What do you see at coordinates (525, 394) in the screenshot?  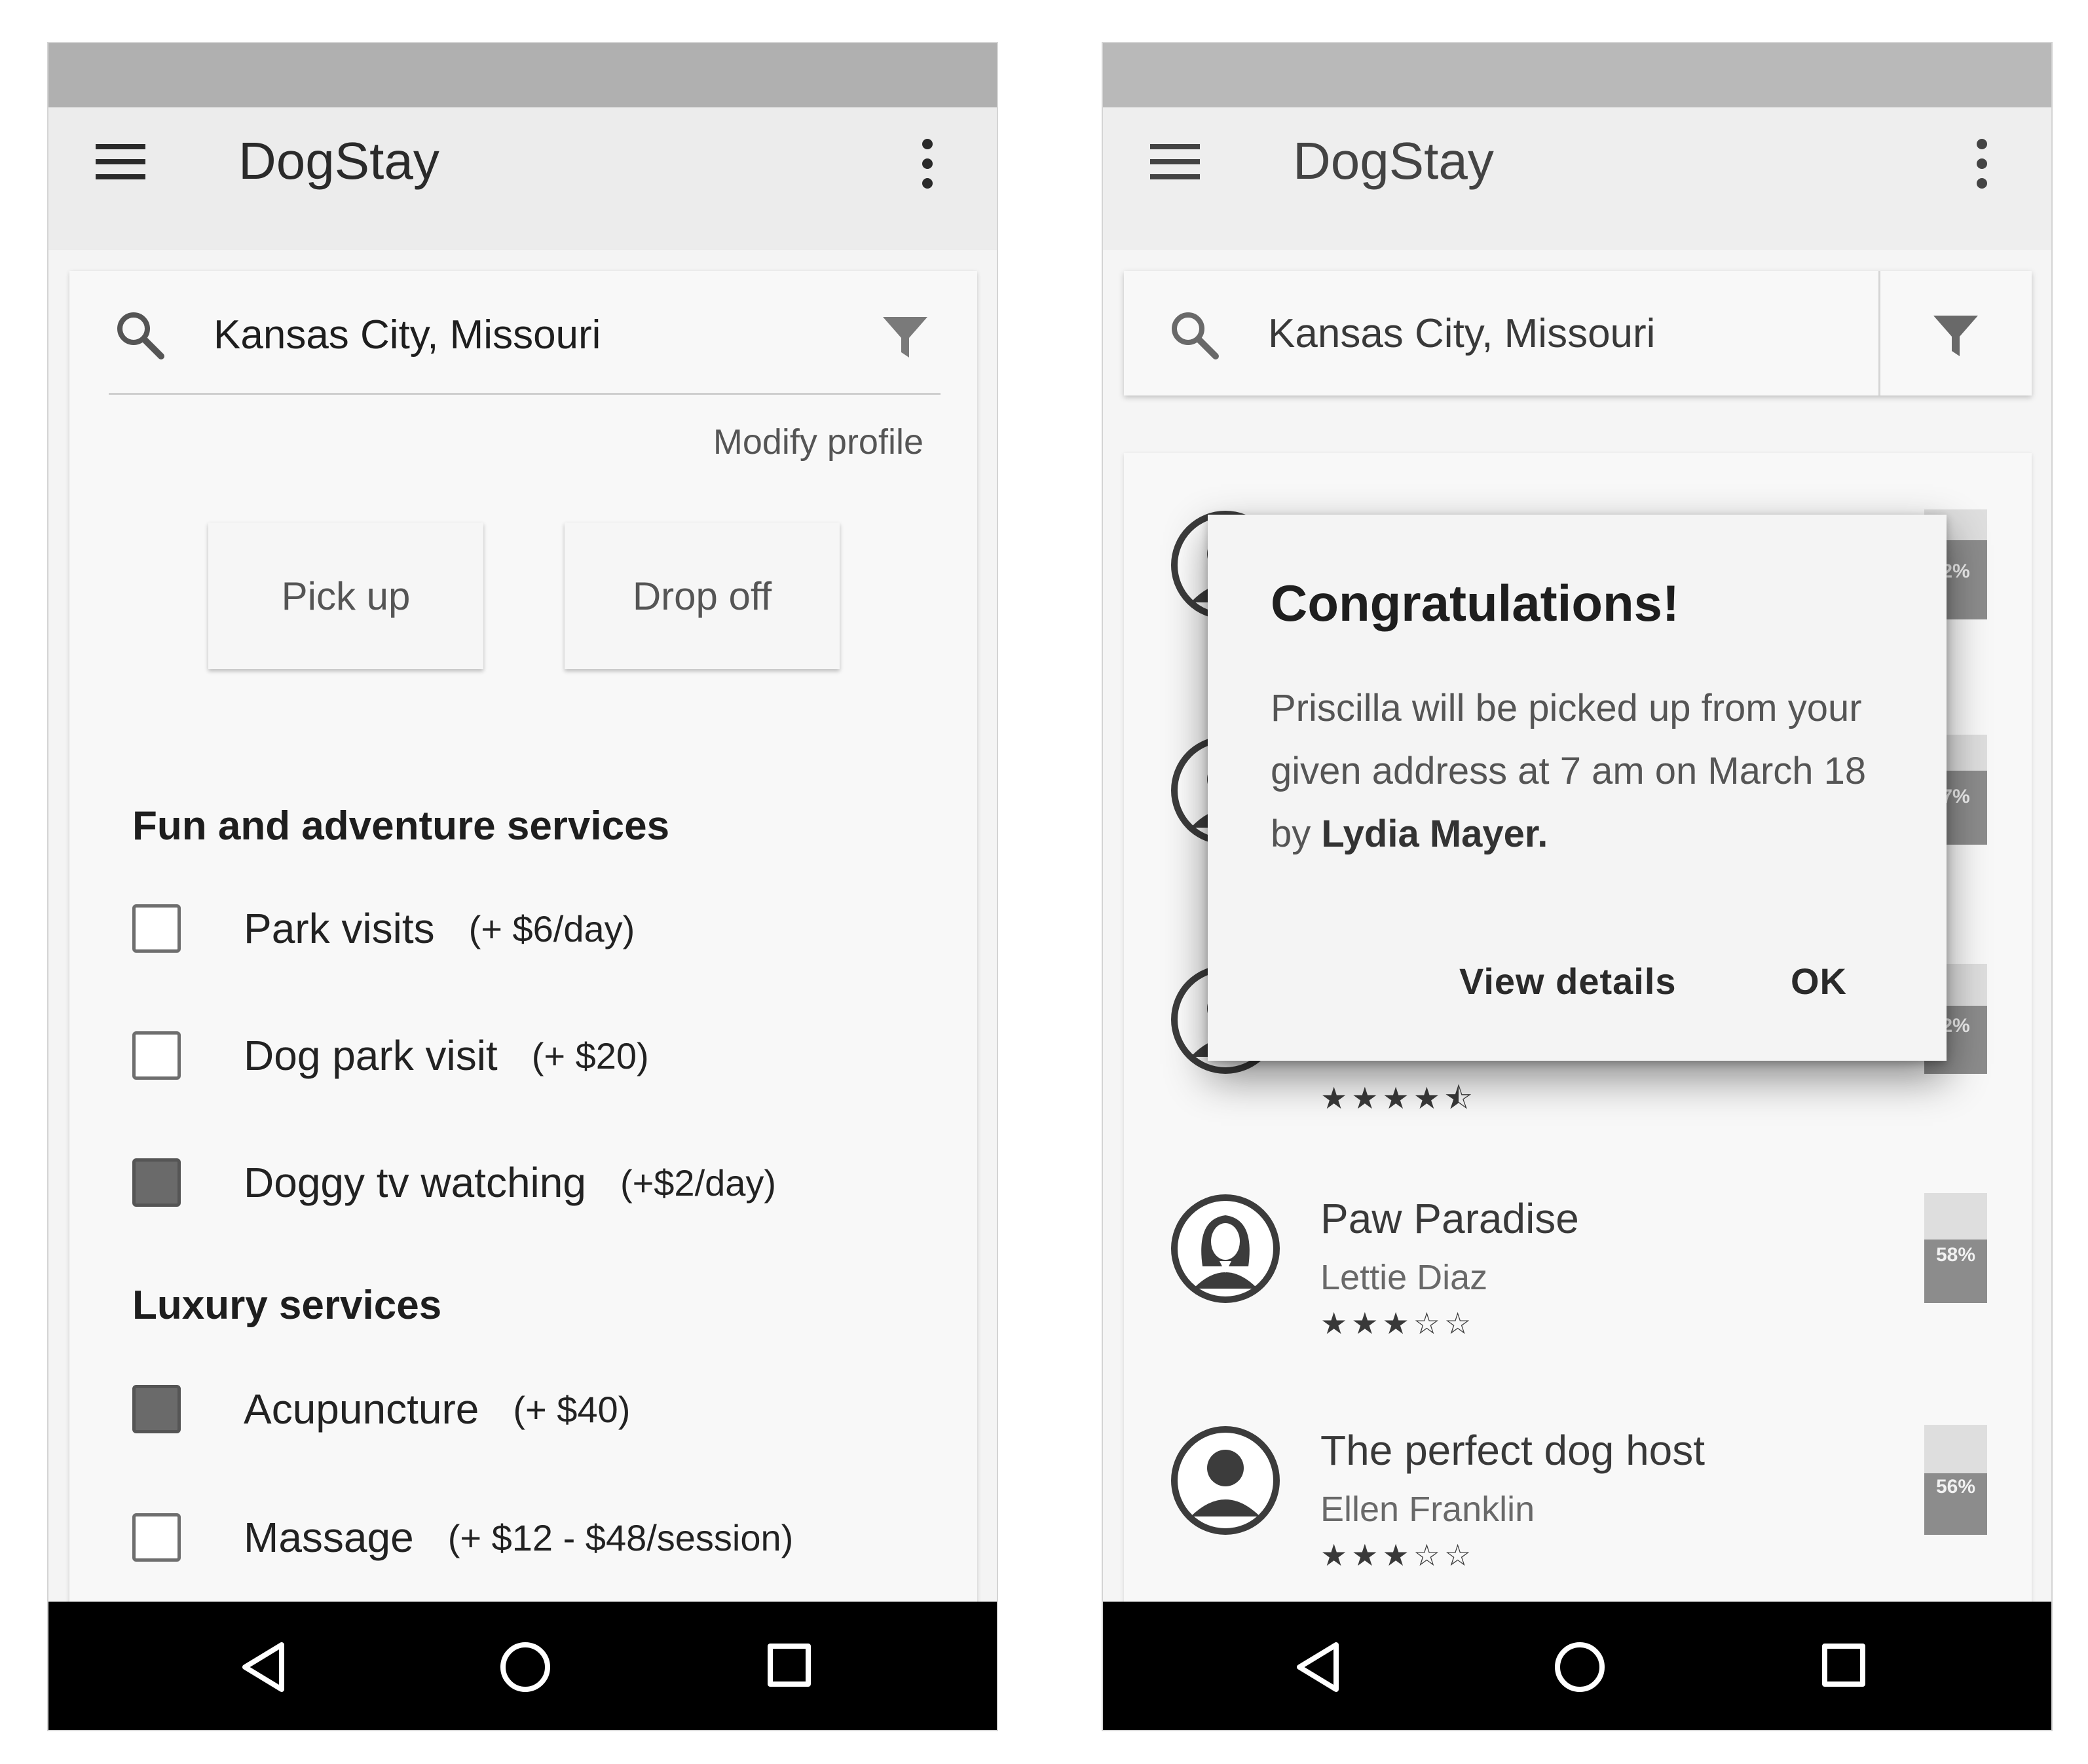 I see `search-underline` at bounding box center [525, 394].